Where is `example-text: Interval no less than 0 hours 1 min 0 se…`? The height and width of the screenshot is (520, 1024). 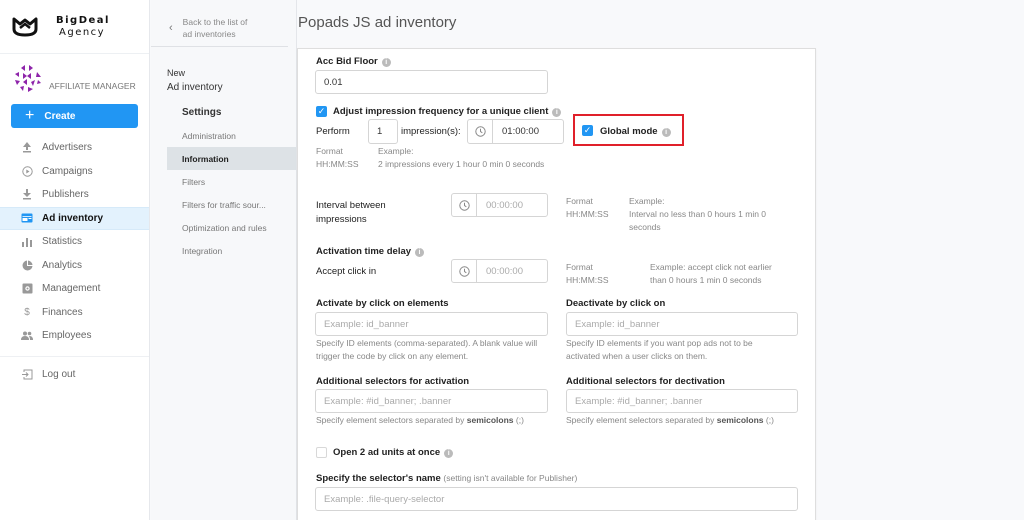
example-text: Interval no less than 0 hours 1 min 0 se… is located at coordinates (698, 220).